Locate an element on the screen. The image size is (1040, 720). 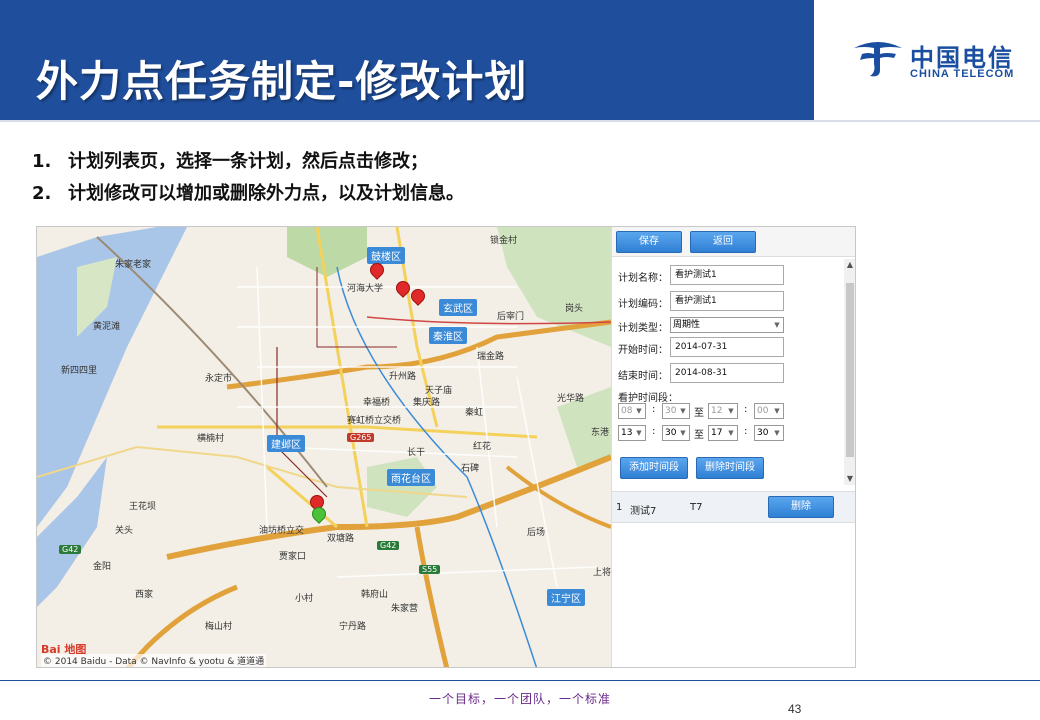
form-scrollbar: ▲ ▼ is located at coordinates (849, 372).